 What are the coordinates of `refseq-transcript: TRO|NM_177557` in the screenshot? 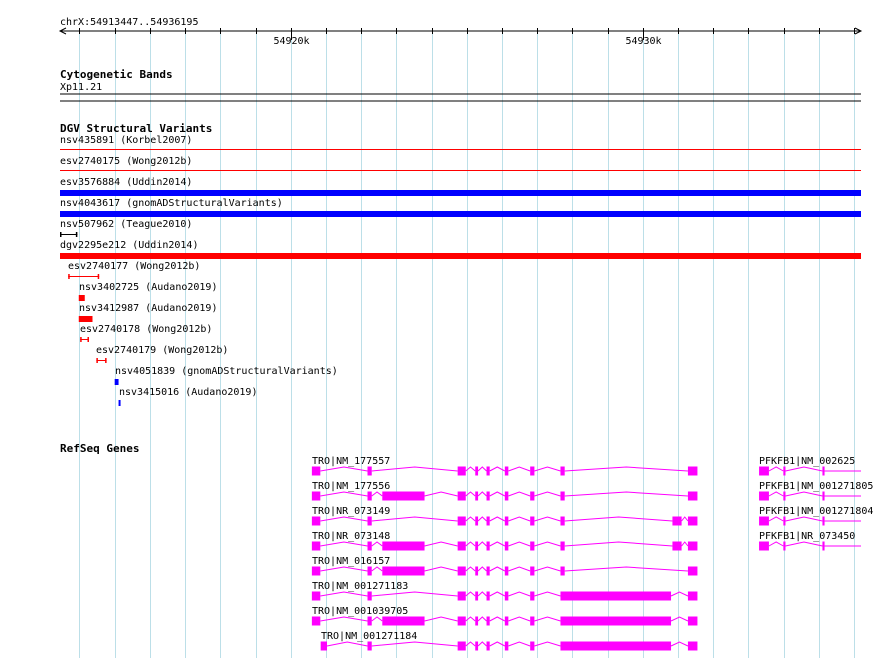 It's located at (504, 466).